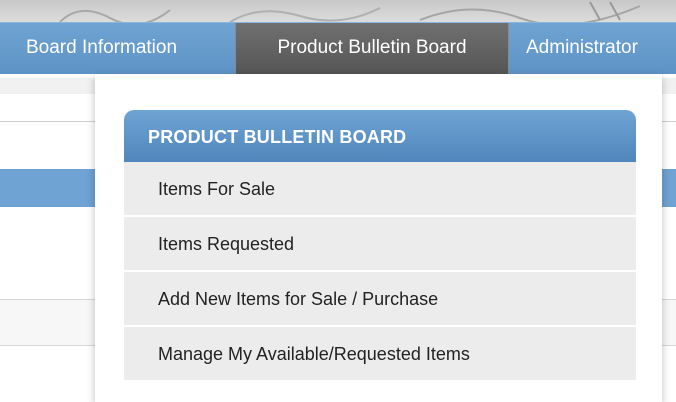 This screenshot has width=676, height=402. Describe the element at coordinates (582, 49) in the screenshot. I see `tab-administrator: Administrator` at that location.